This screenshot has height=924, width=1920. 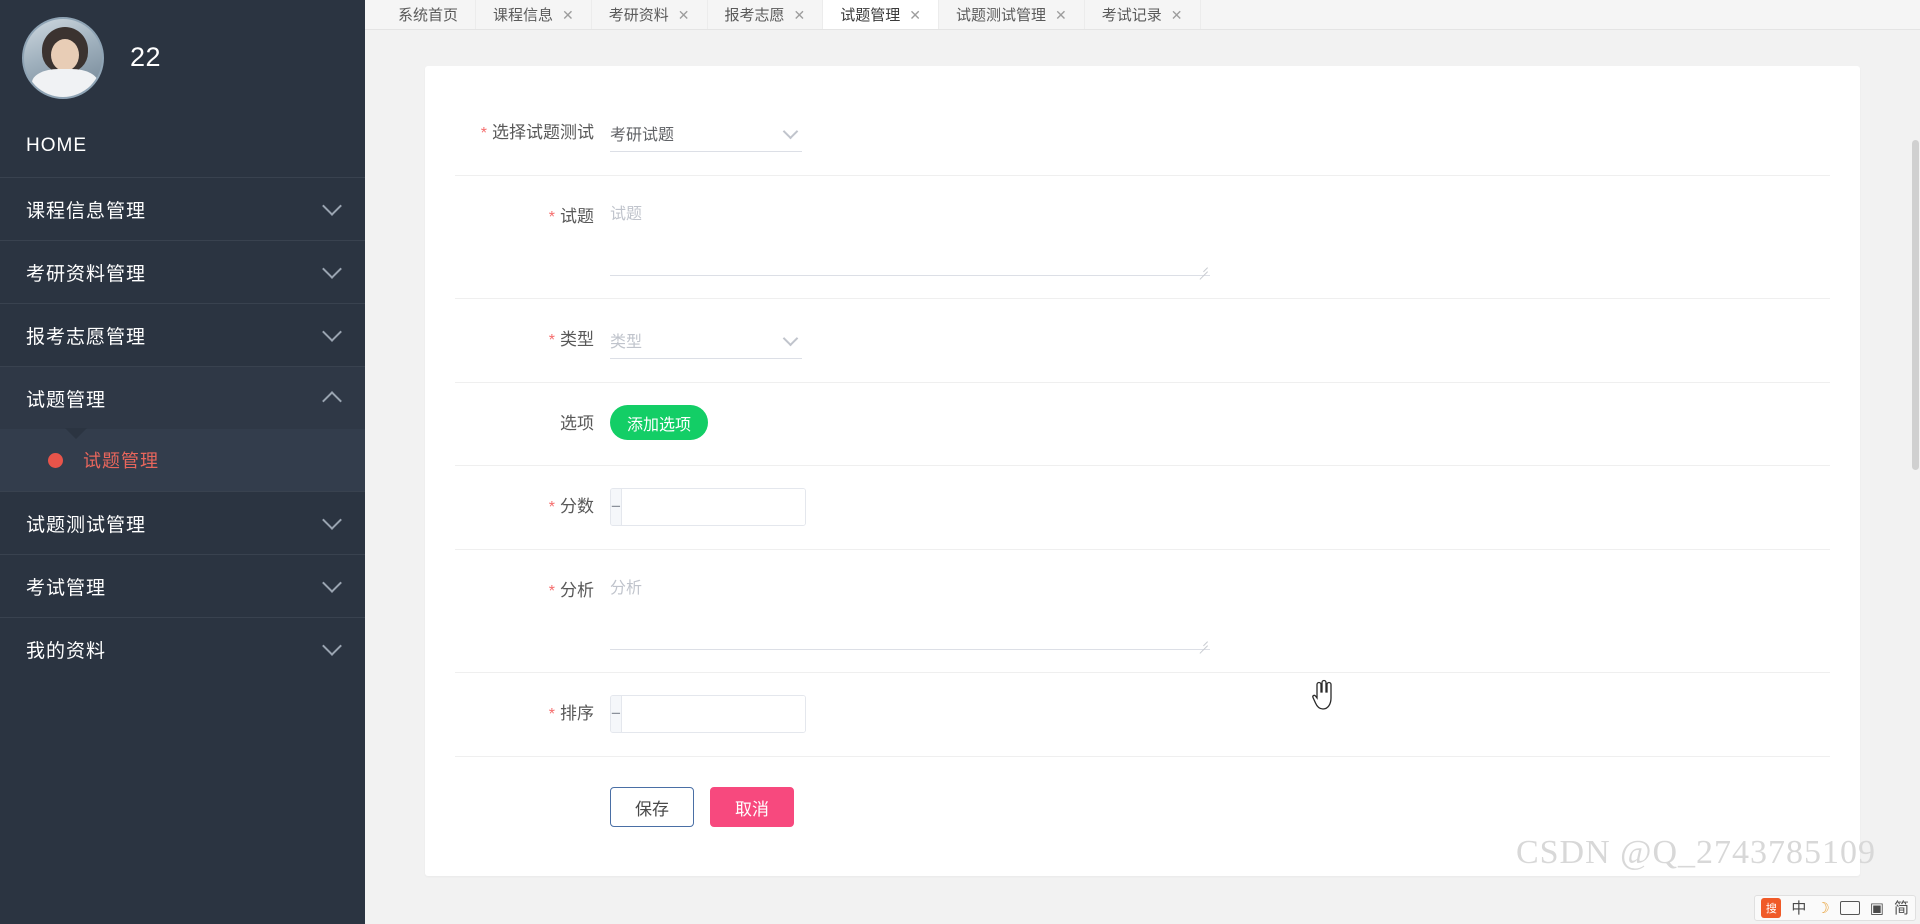 I want to click on ime-mode-chinese: 中, so click(x=1798, y=908).